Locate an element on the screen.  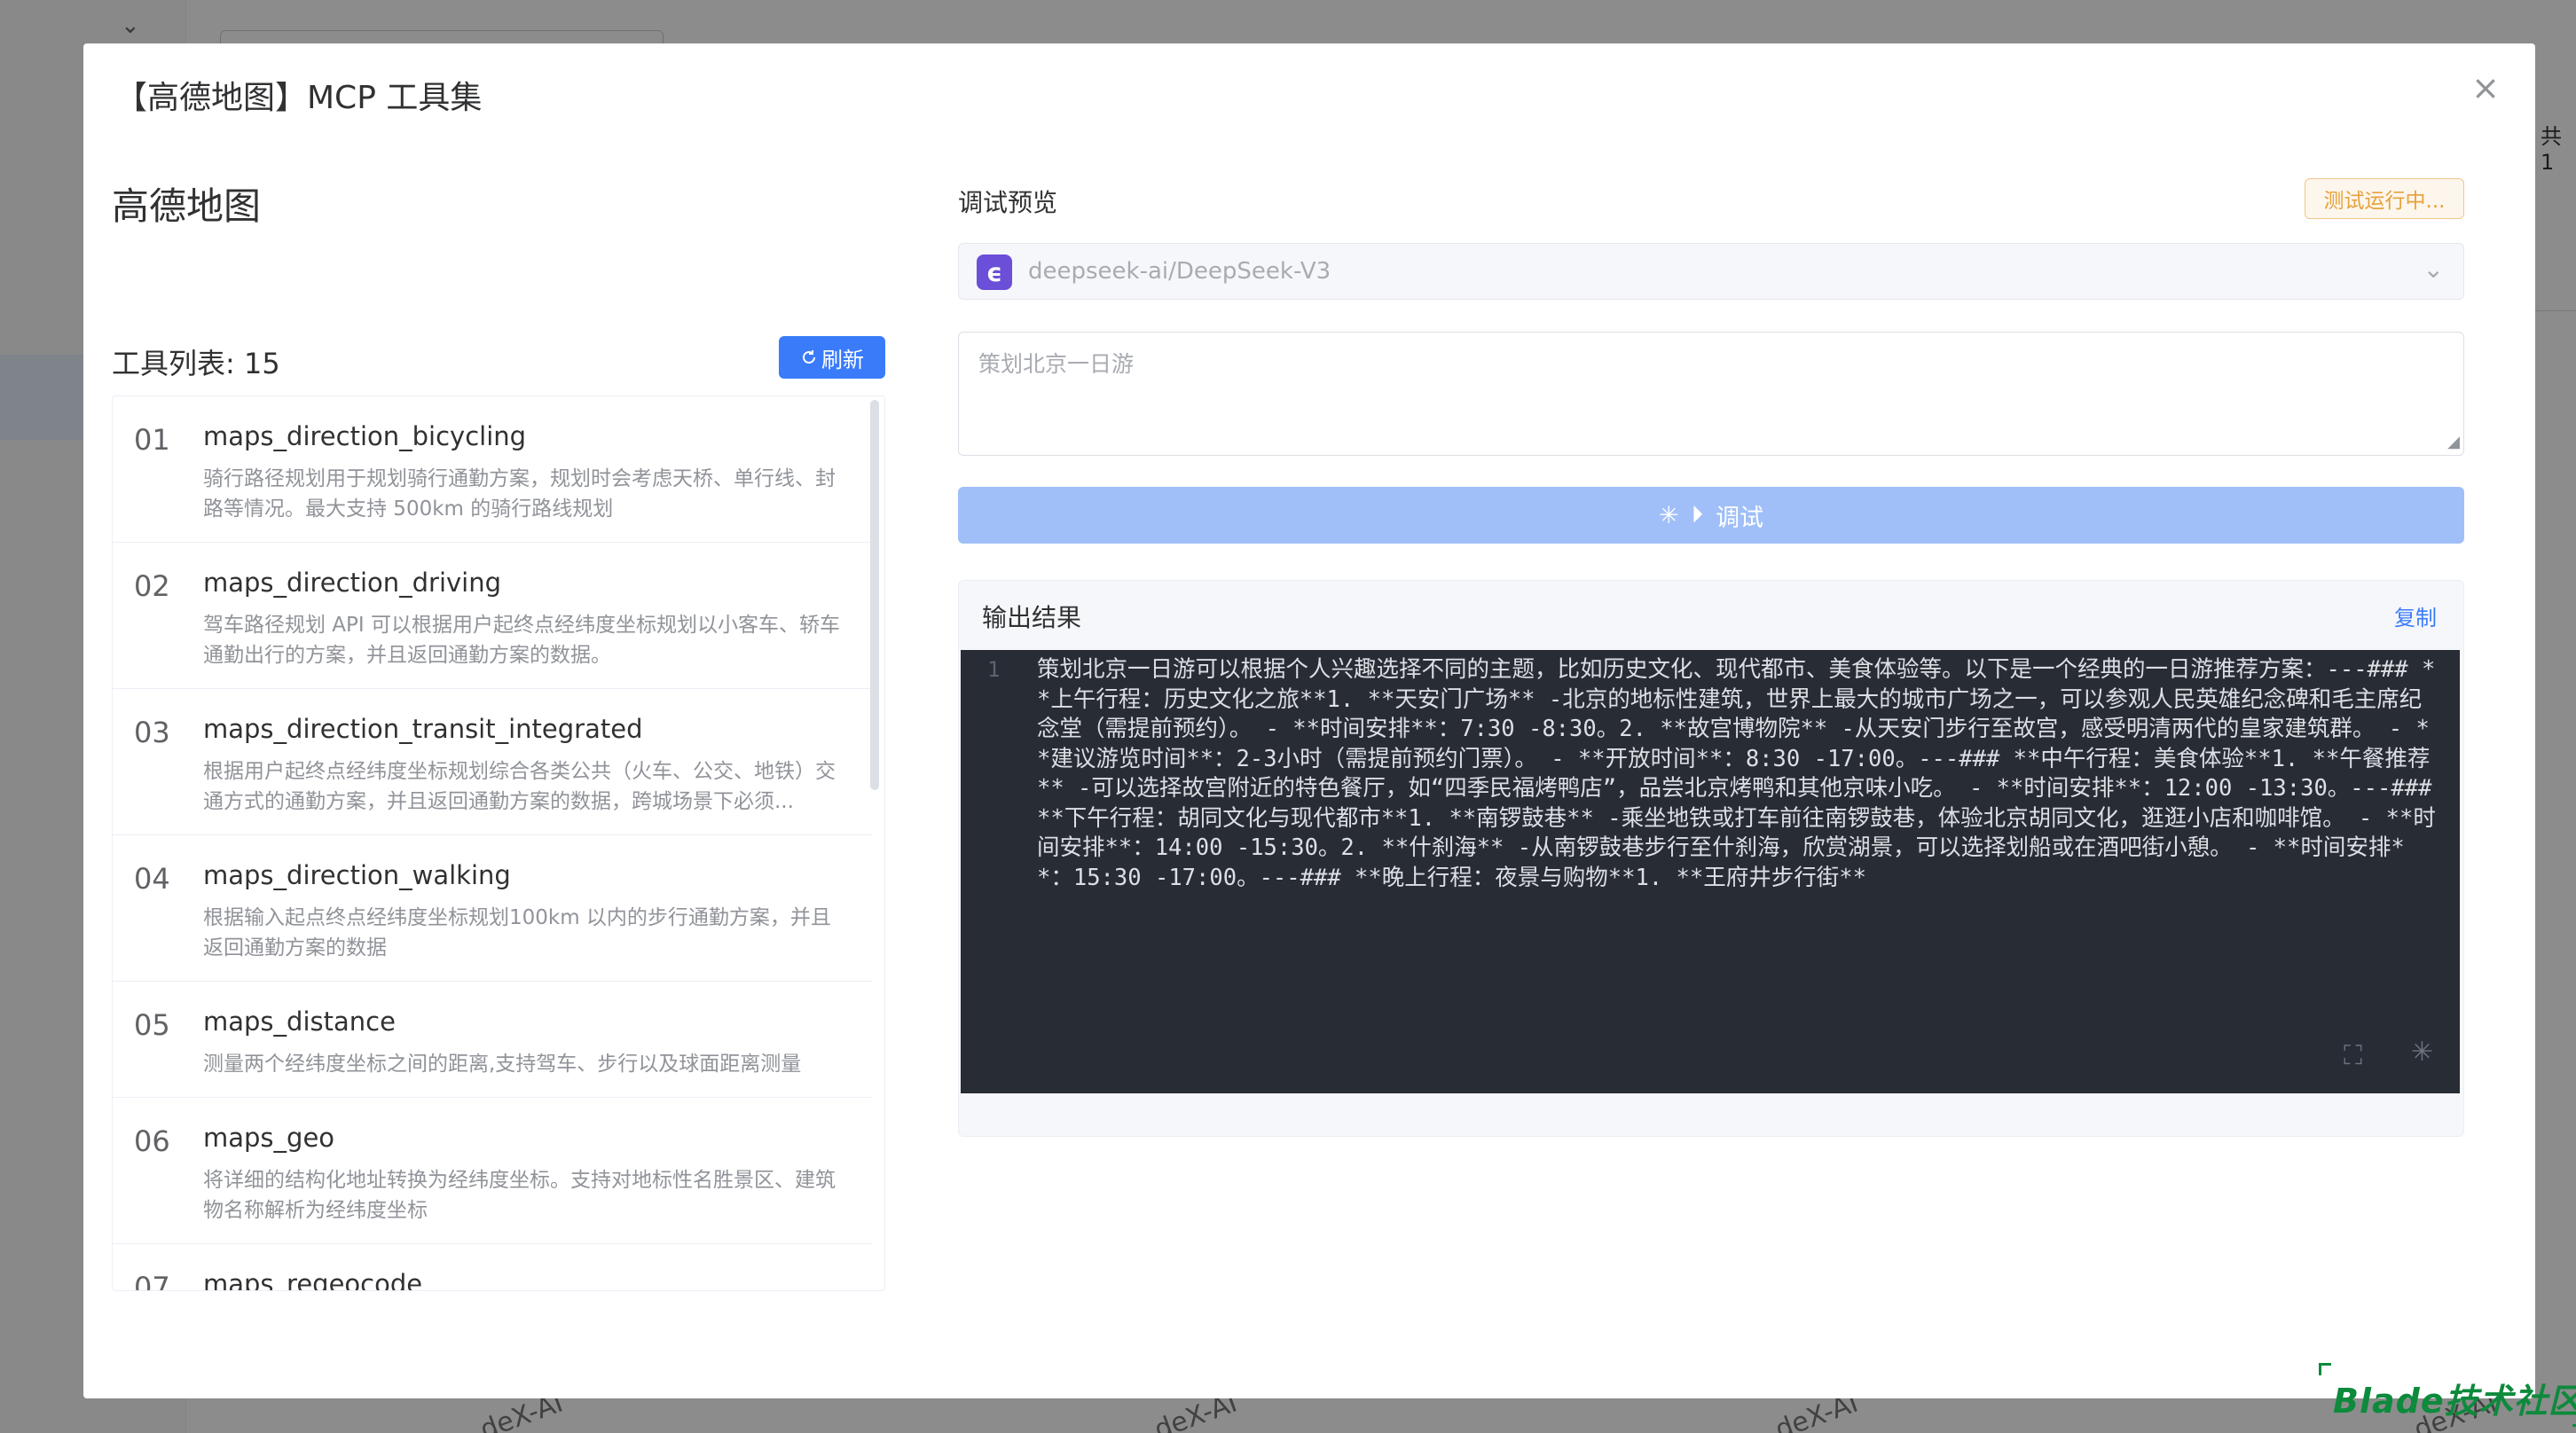
tool-list-item: 07 maps_regeocode is located at coordinates (492, 1267).